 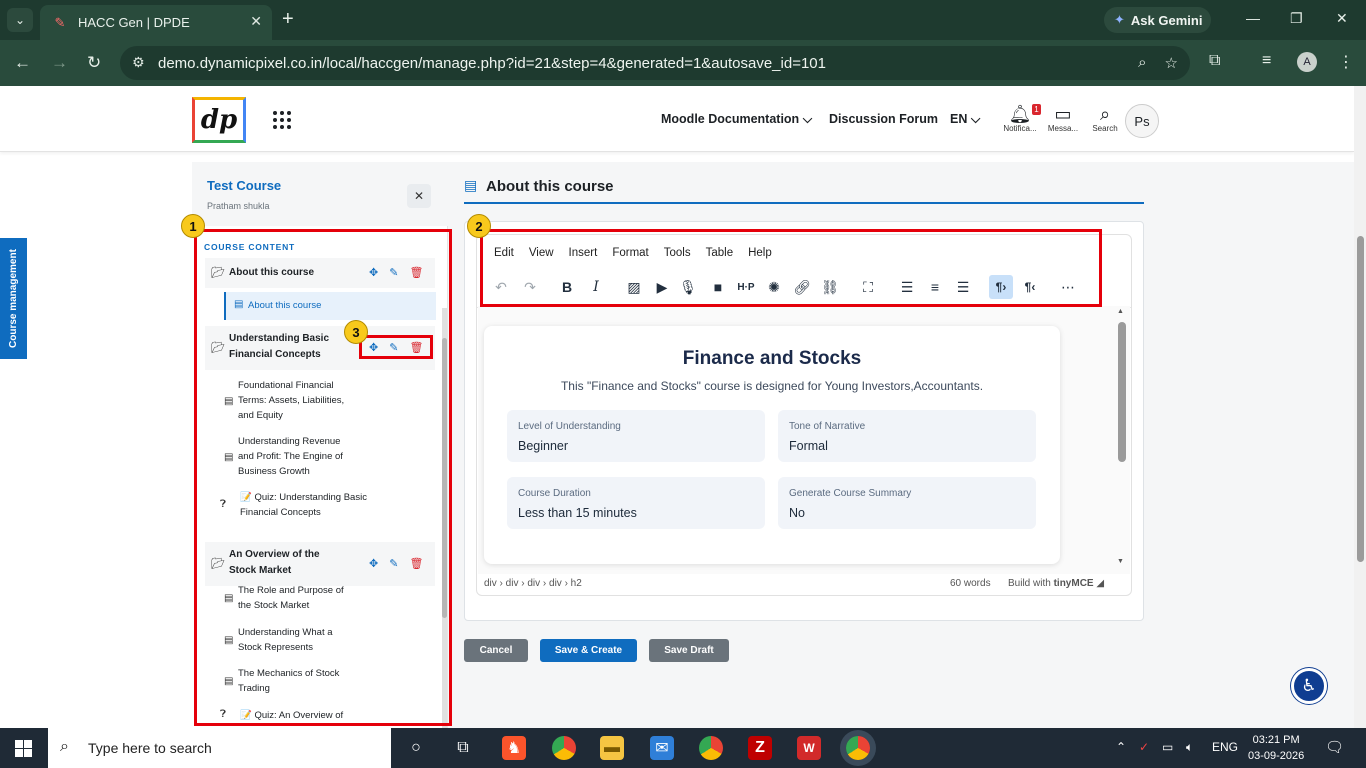 What do you see at coordinates (883, 119) in the screenshot?
I see `nav-discussion-forum: Discussion Forum` at bounding box center [883, 119].